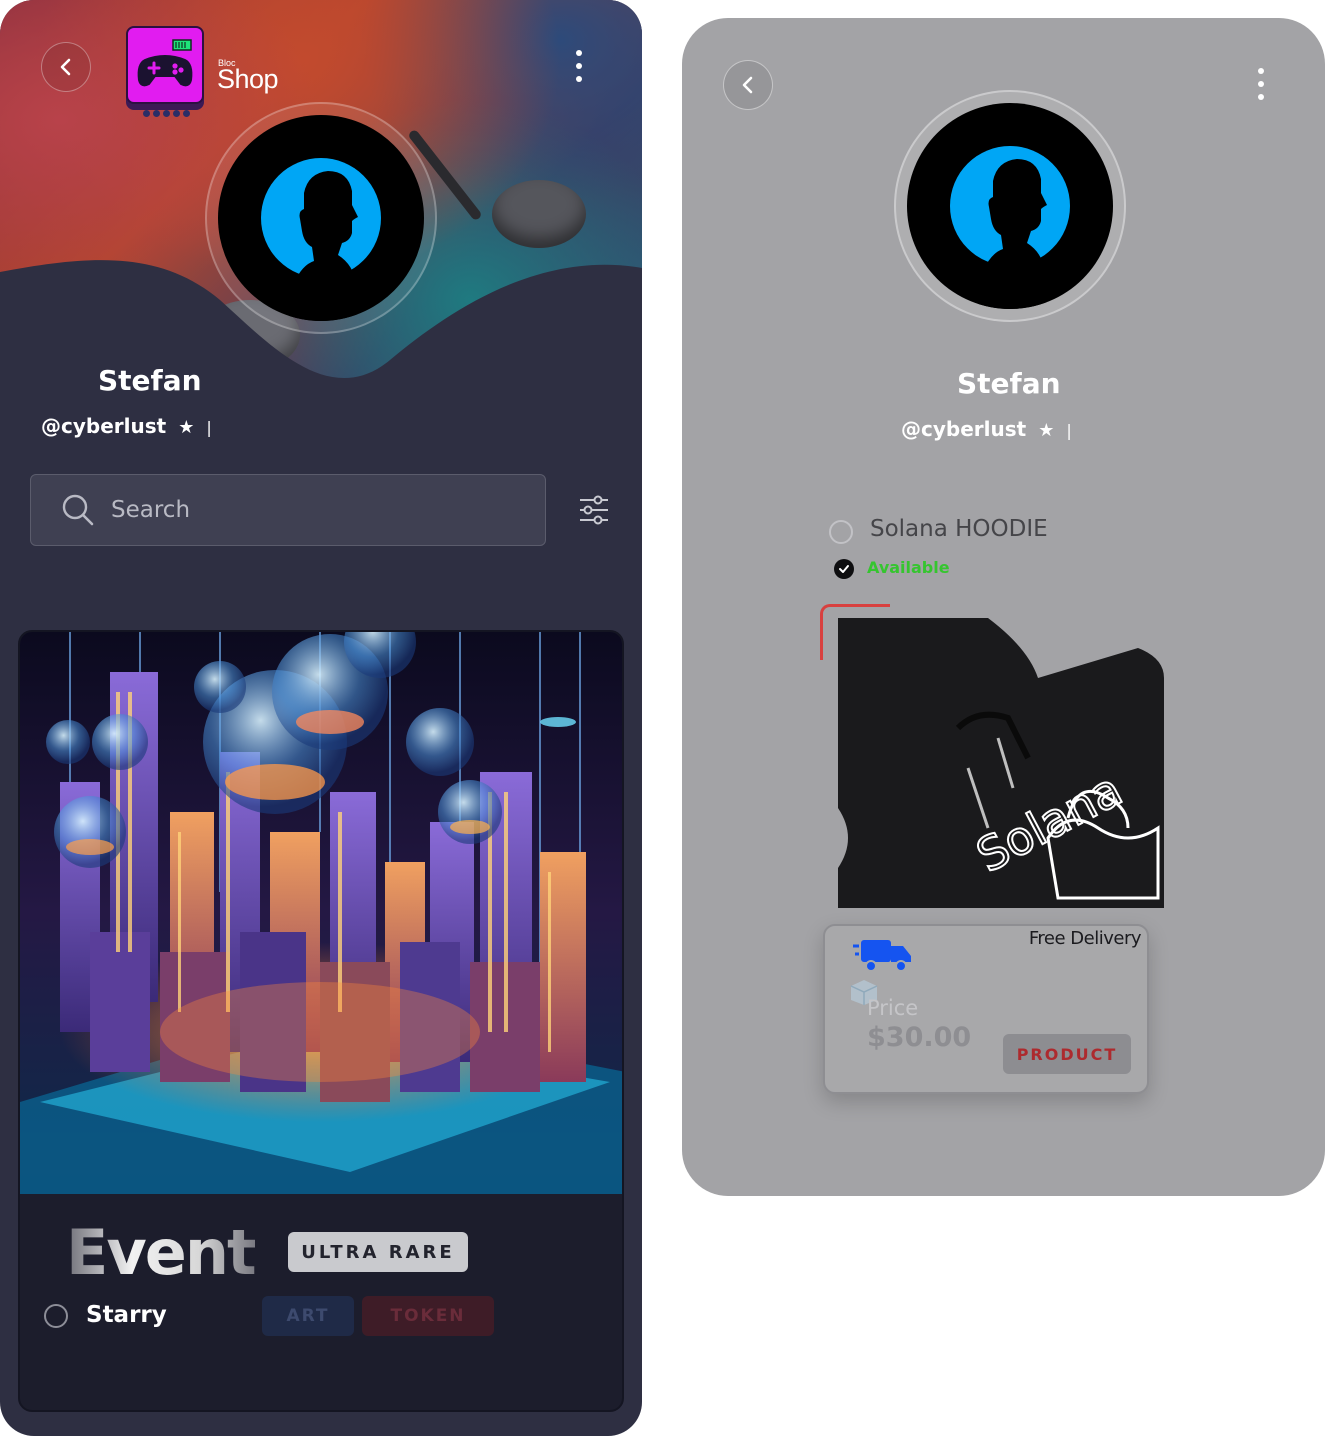 This screenshot has height=1436, width=1325. Describe the element at coordinates (378, 1252) in the screenshot. I see `rarity-badge: ULTRA RARE` at that location.